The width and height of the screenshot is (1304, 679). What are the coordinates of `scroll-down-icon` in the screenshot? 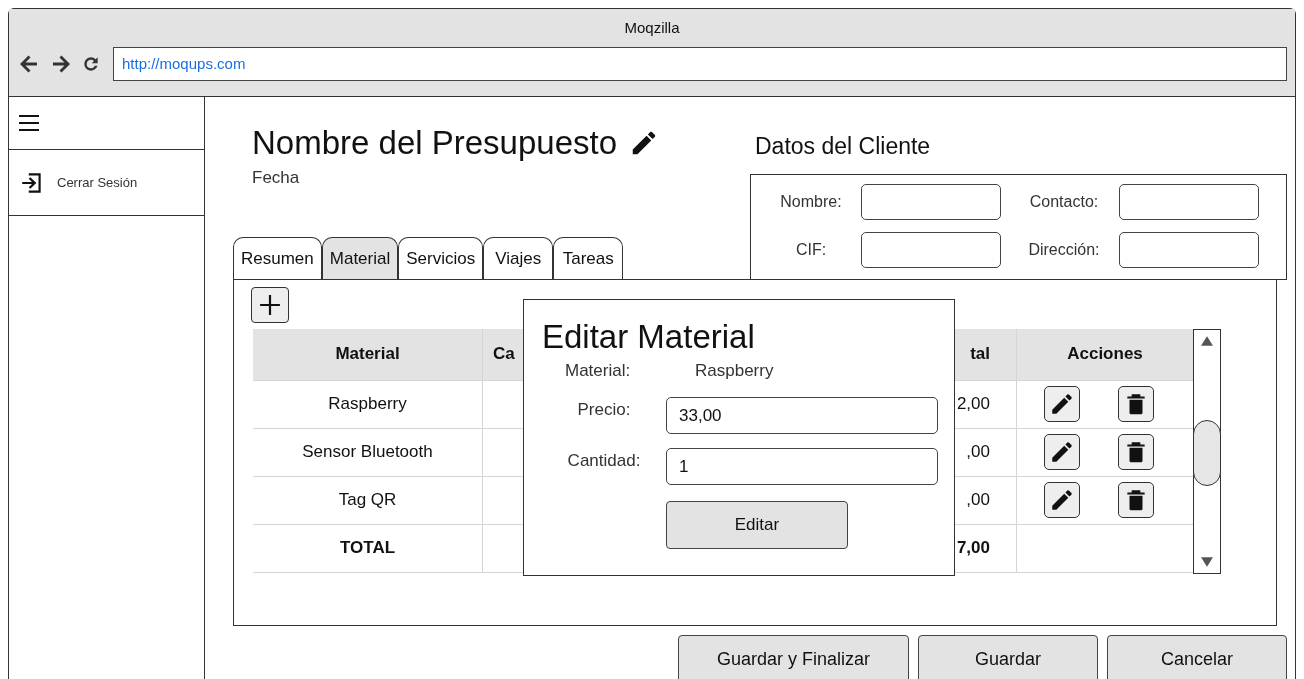 It's located at (1207, 561).